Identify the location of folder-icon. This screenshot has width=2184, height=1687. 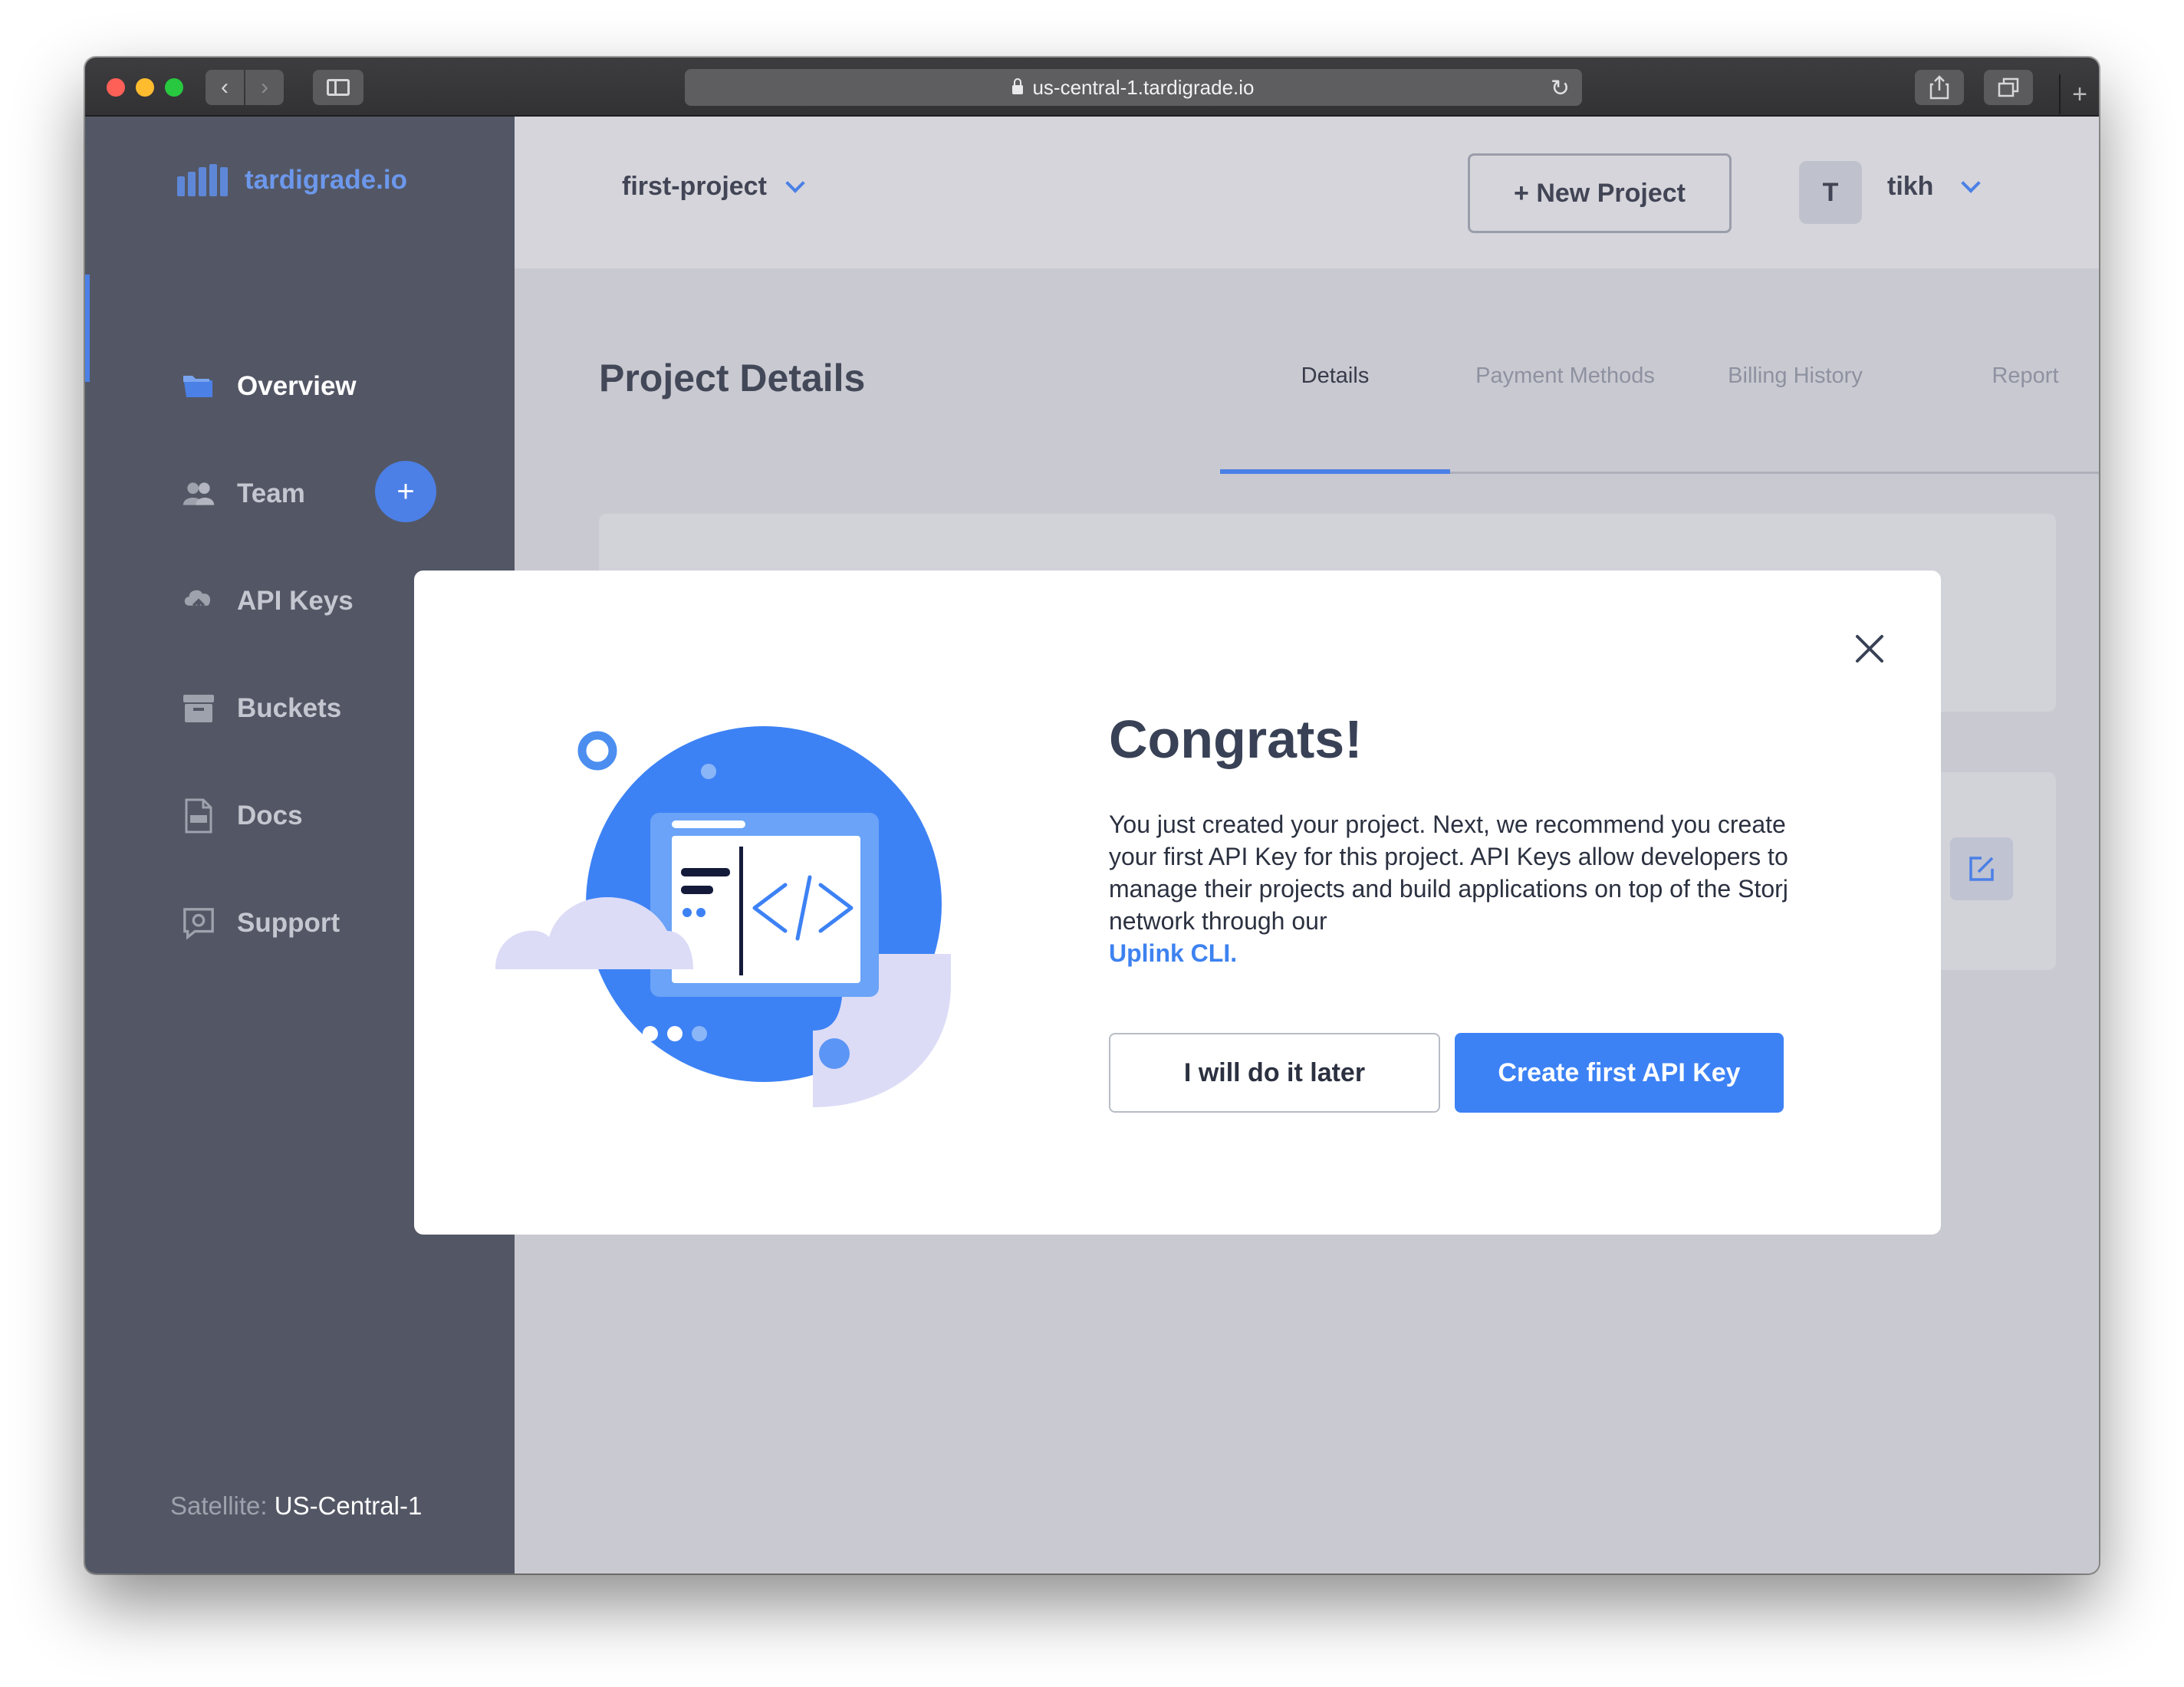
(199, 386).